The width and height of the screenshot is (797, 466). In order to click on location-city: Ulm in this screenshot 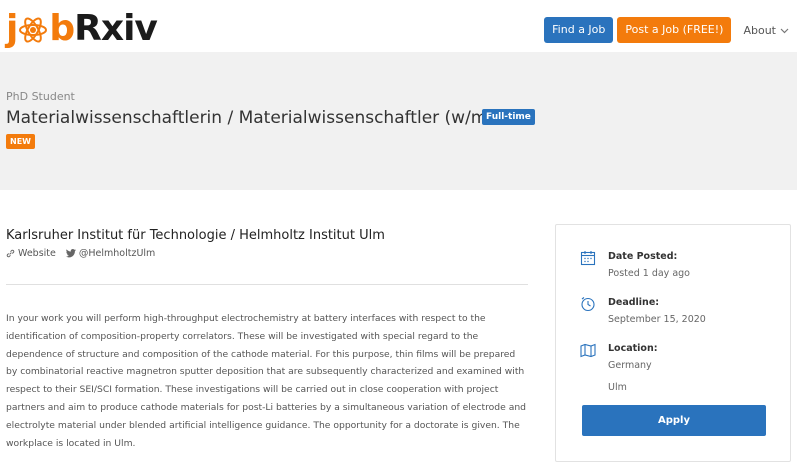, I will do `click(617, 387)`.